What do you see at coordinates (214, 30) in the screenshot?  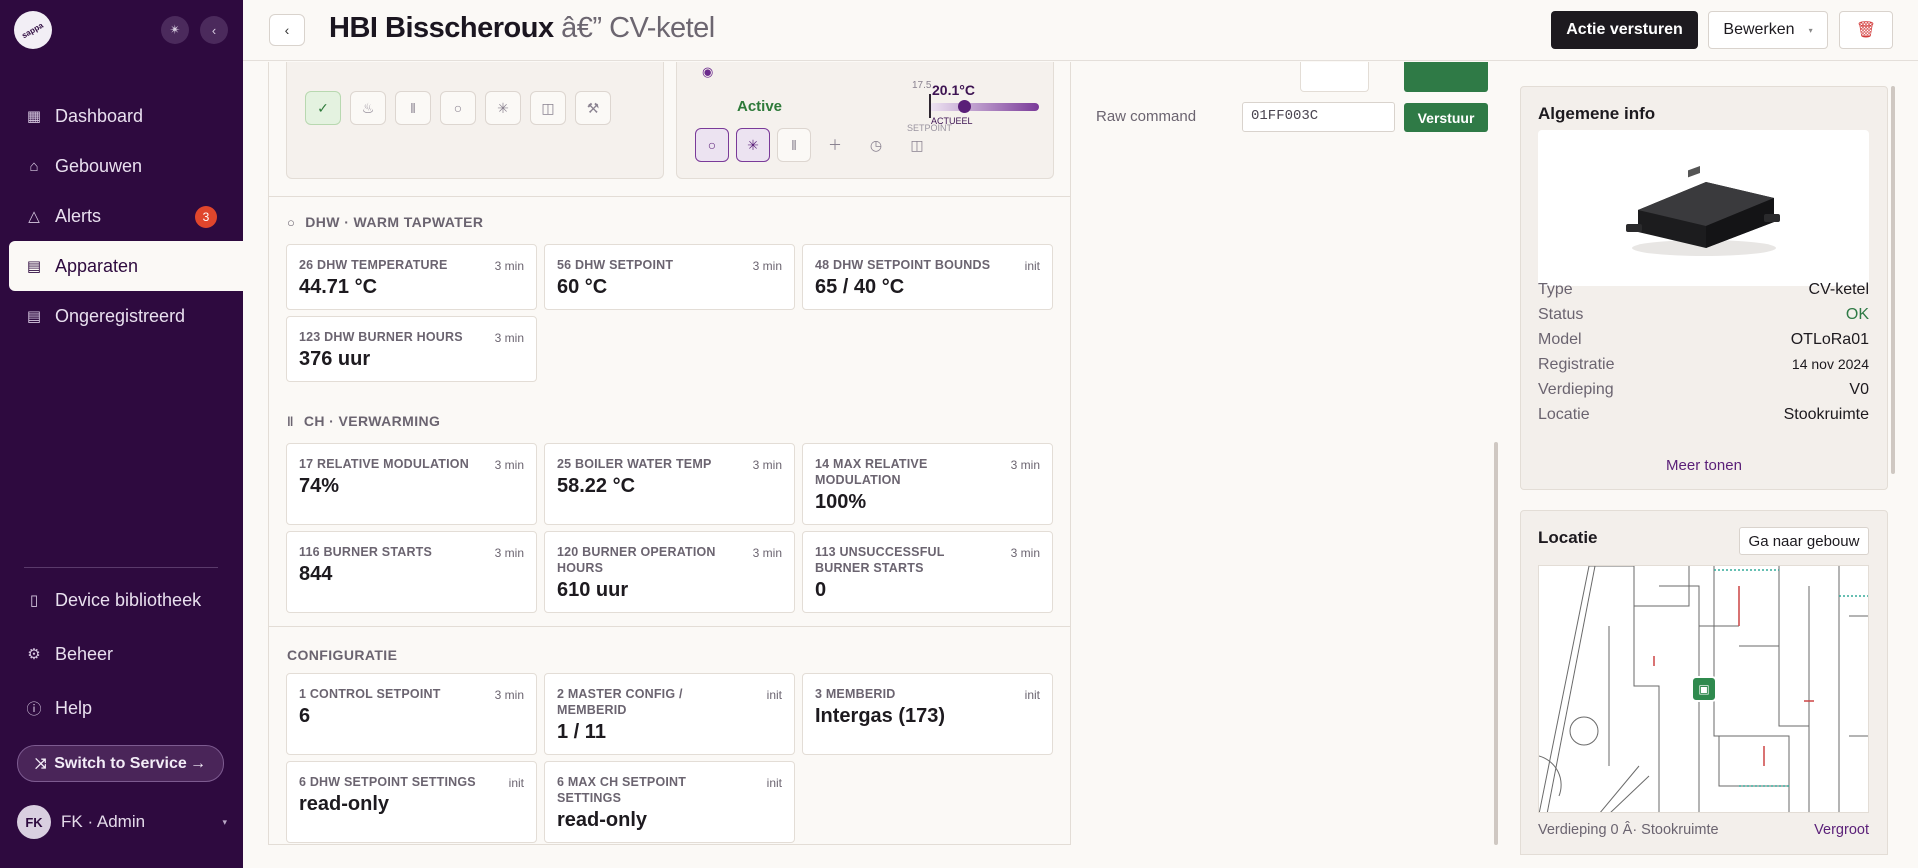 I see `collapse-sidebar-icon: ‹` at bounding box center [214, 30].